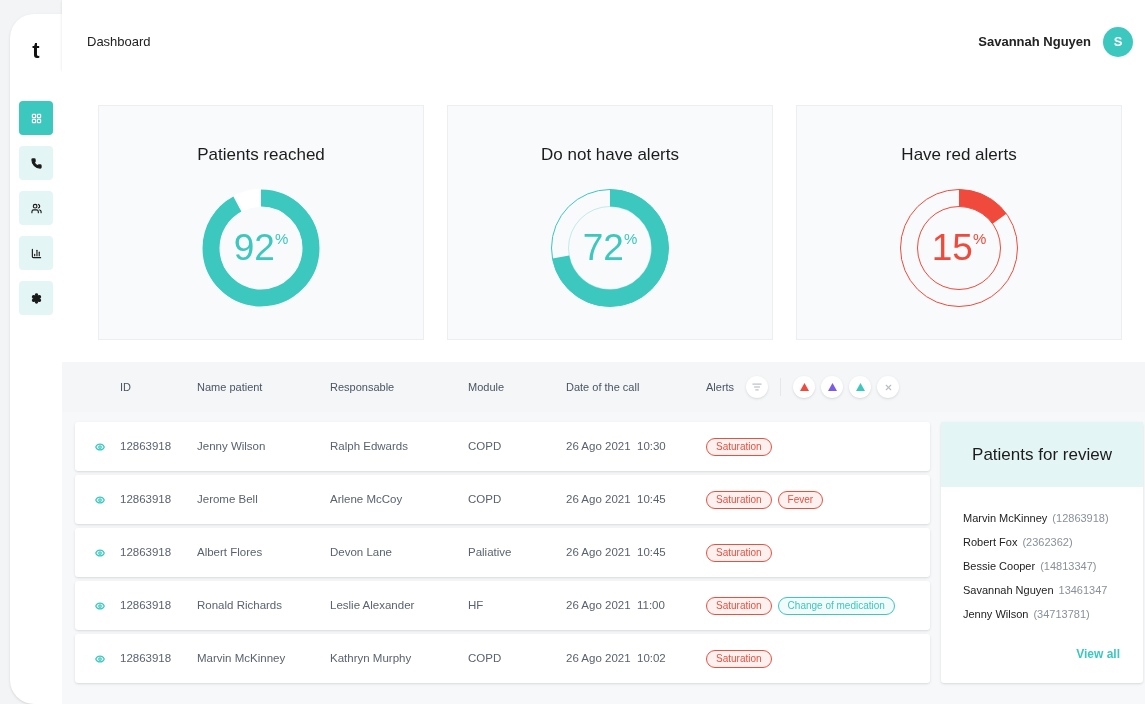 The image size is (1145, 704). I want to click on table-cell-text: Jenny Wilson, so click(232, 446).